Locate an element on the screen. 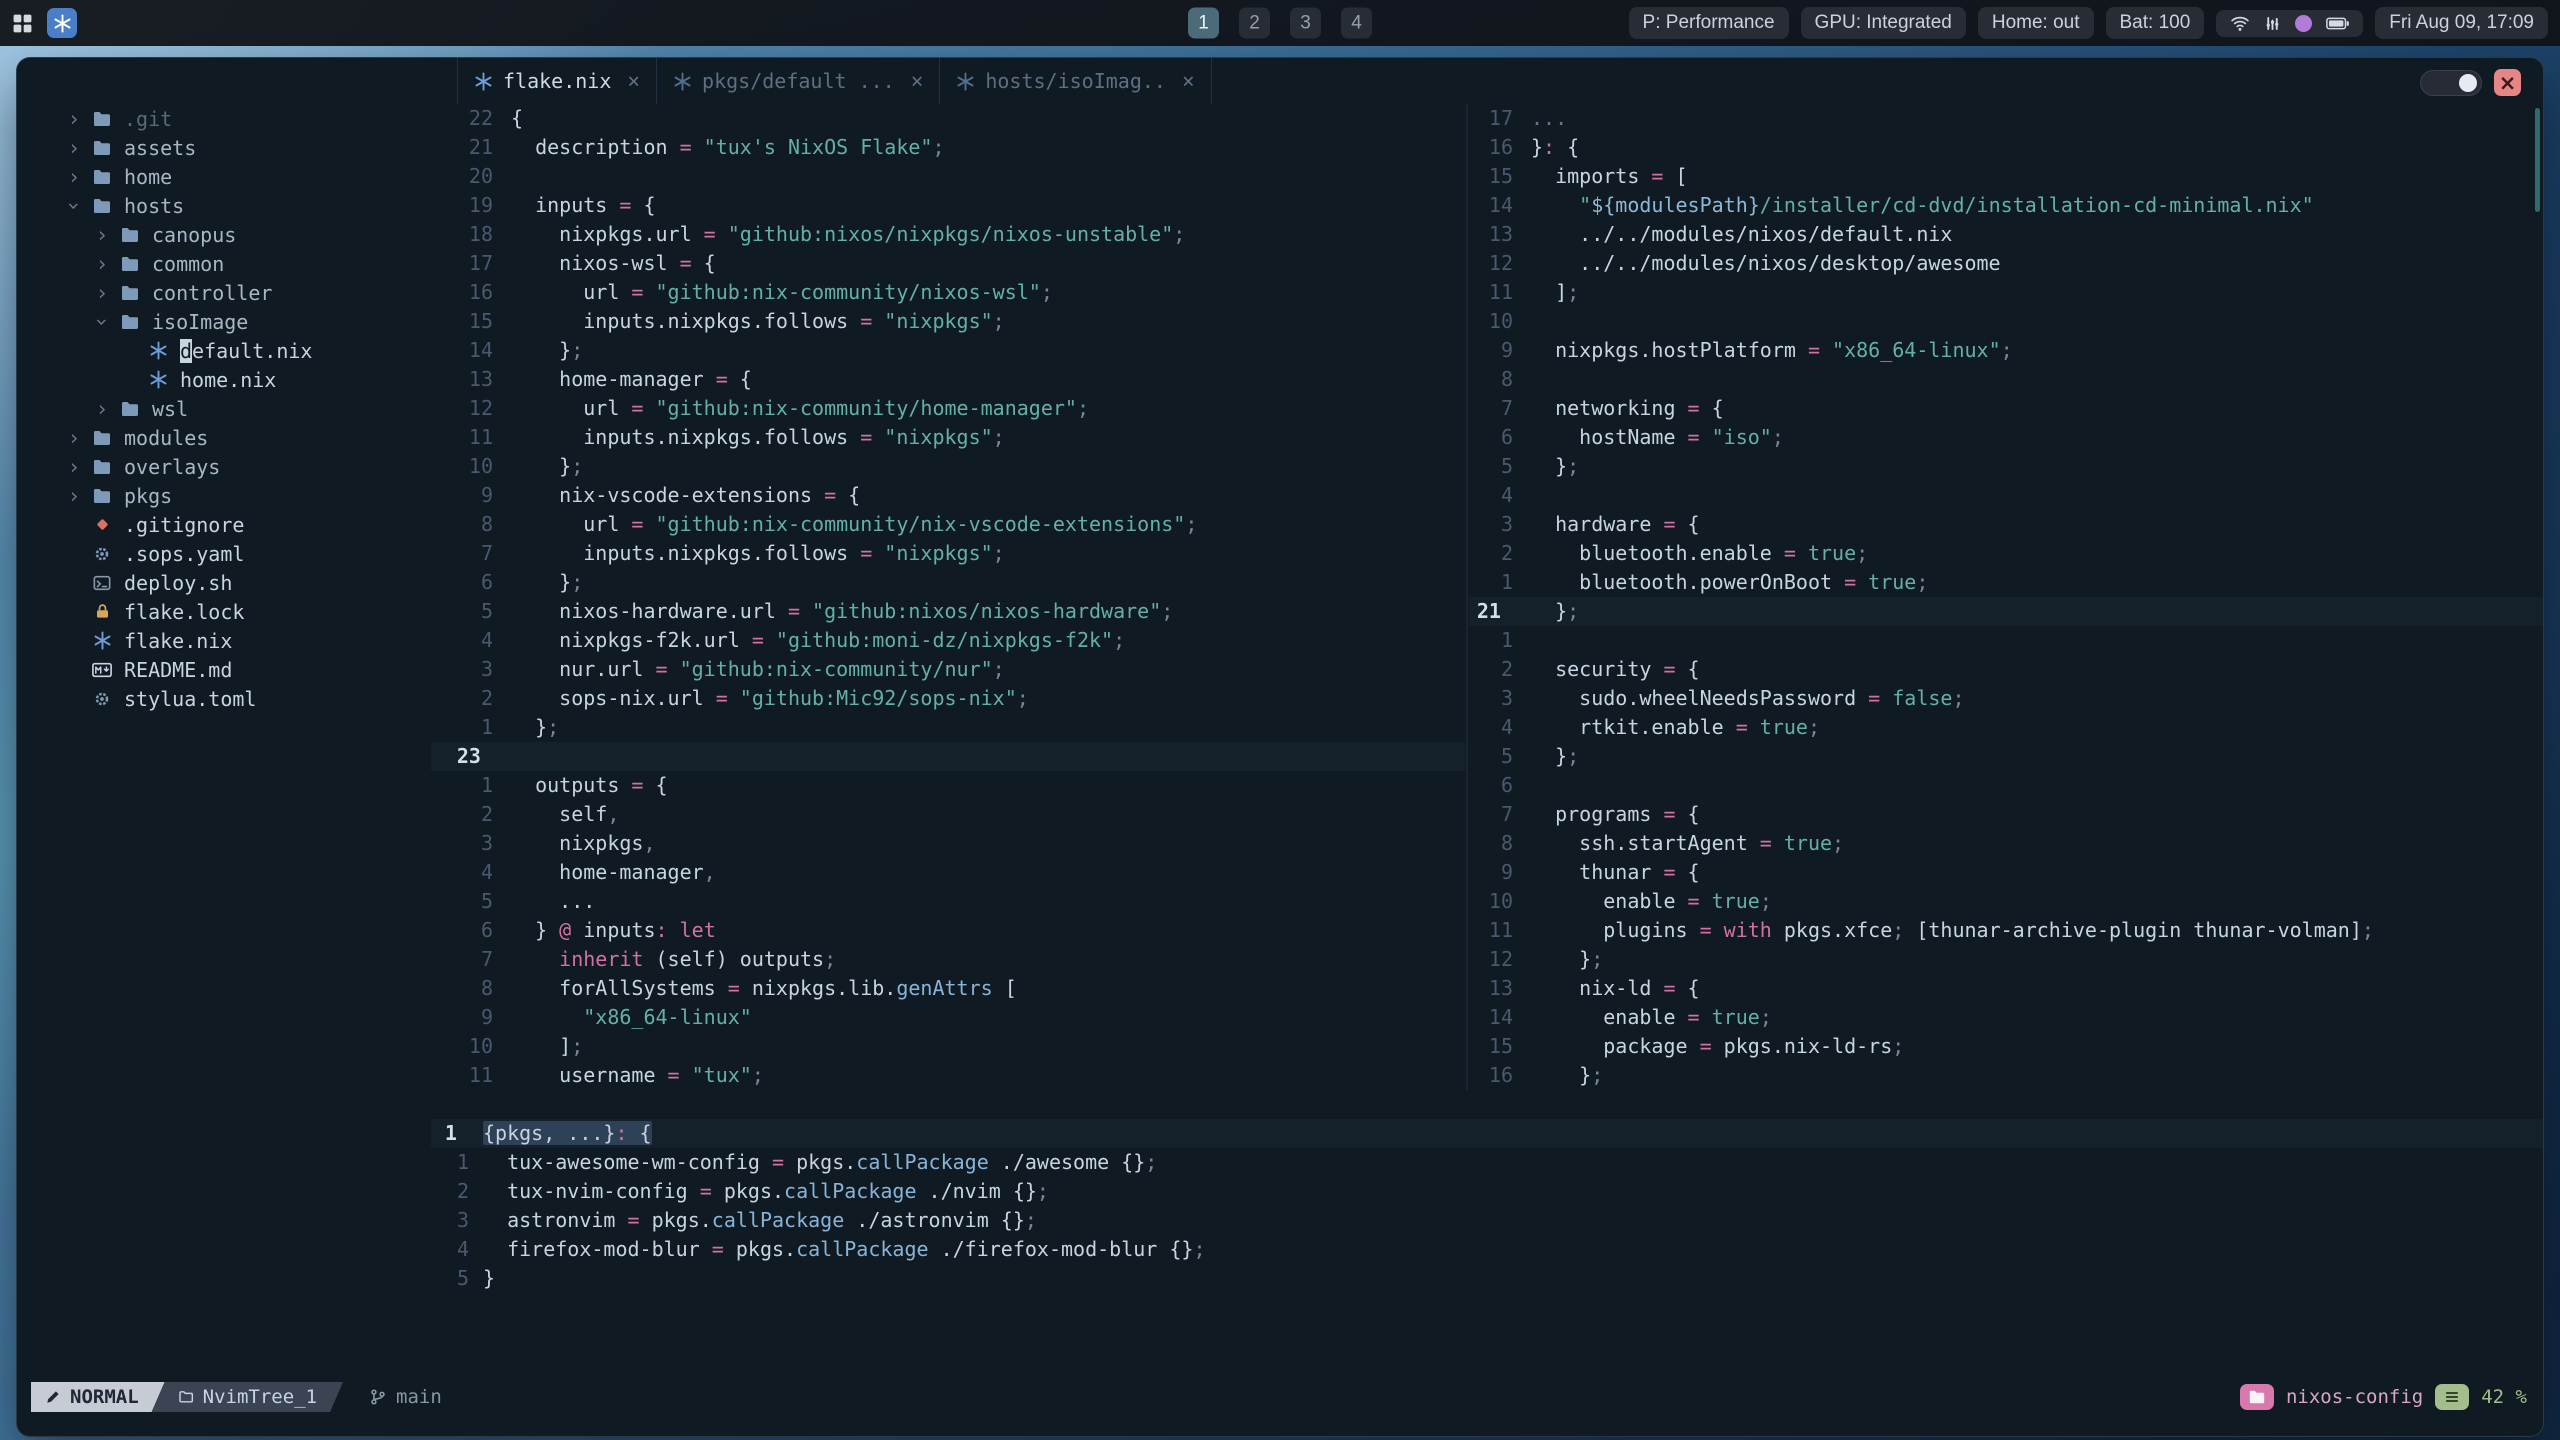 This screenshot has width=2560, height=1440. indicator-icon is located at coordinates (2304, 23).